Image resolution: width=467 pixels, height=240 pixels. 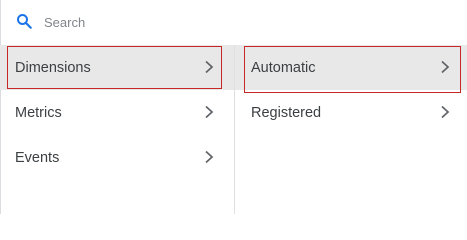 I want to click on search-input, so click(x=234, y=22).